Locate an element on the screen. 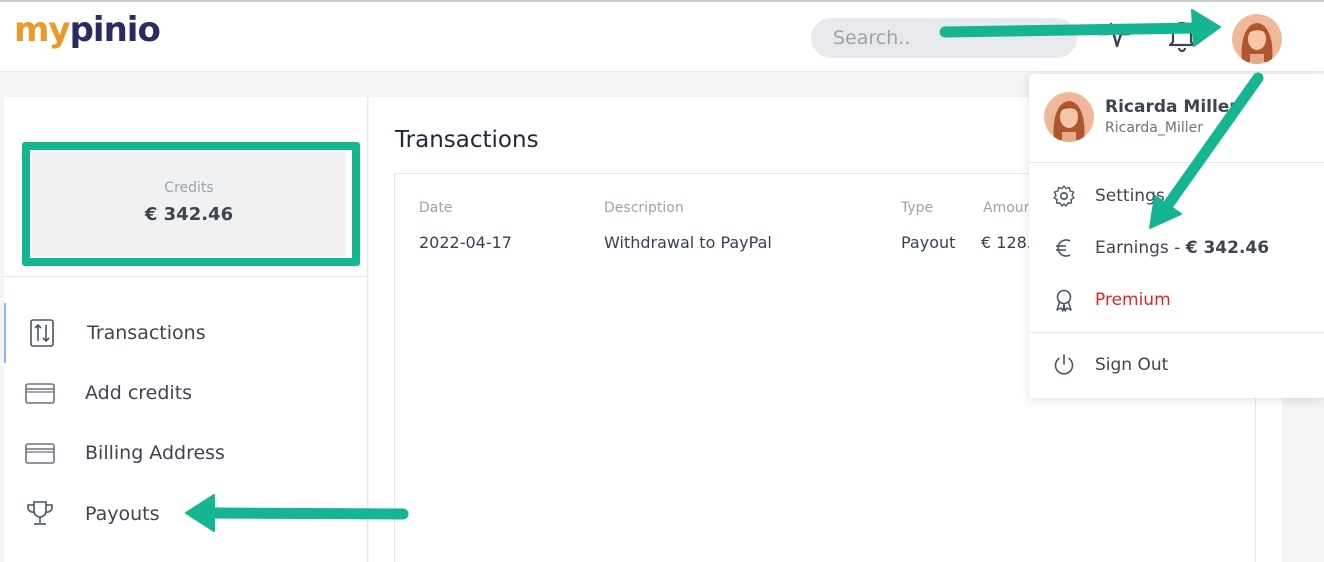  top-header: mypinio is located at coordinates (662, 37).